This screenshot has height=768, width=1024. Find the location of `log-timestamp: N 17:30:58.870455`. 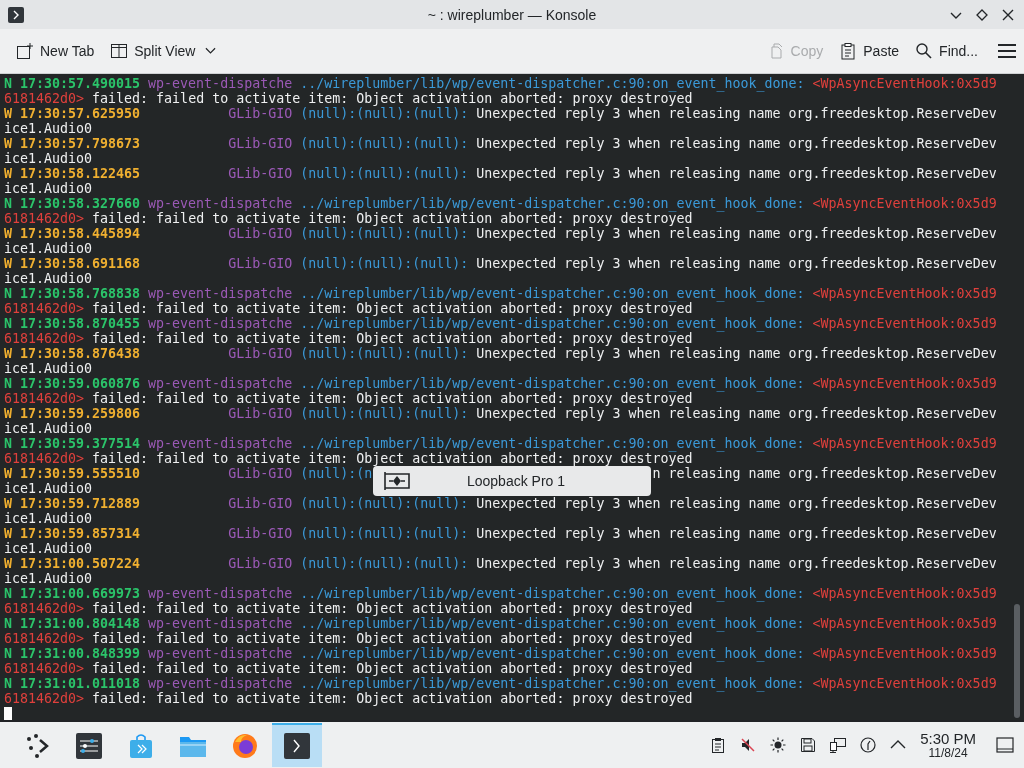

log-timestamp: N 17:30:58.870455 is located at coordinates (72, 323).